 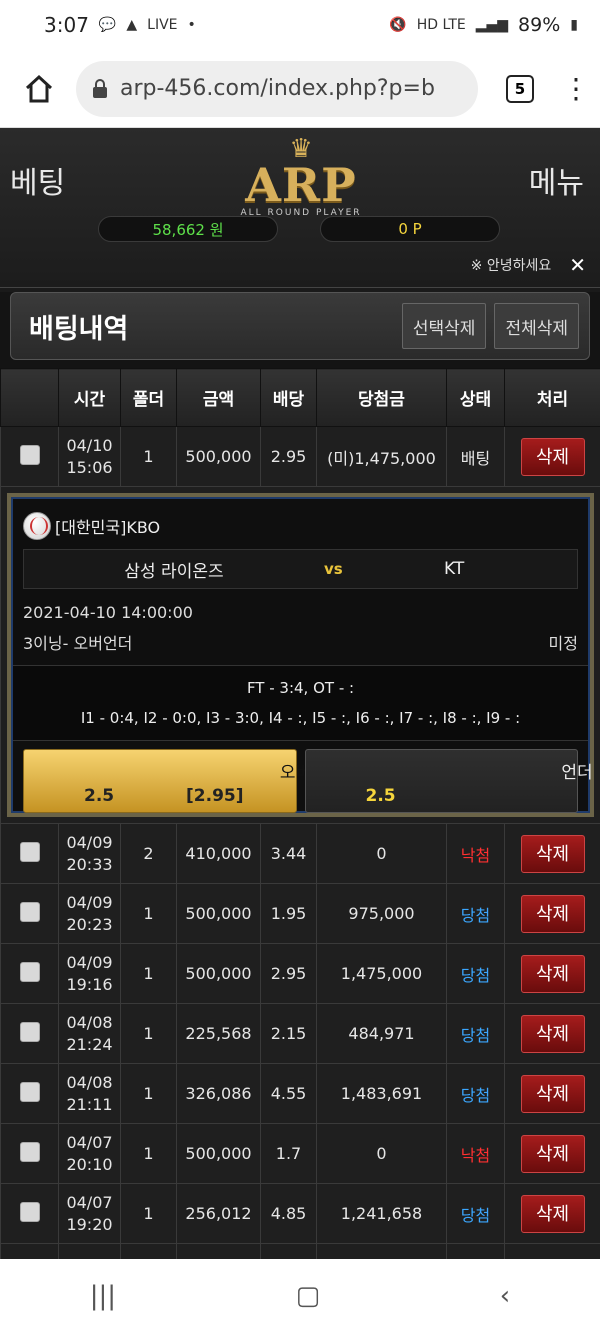 I want to click on over-pick: 오버 2.5 [2.95], so click(x=167, y=781).